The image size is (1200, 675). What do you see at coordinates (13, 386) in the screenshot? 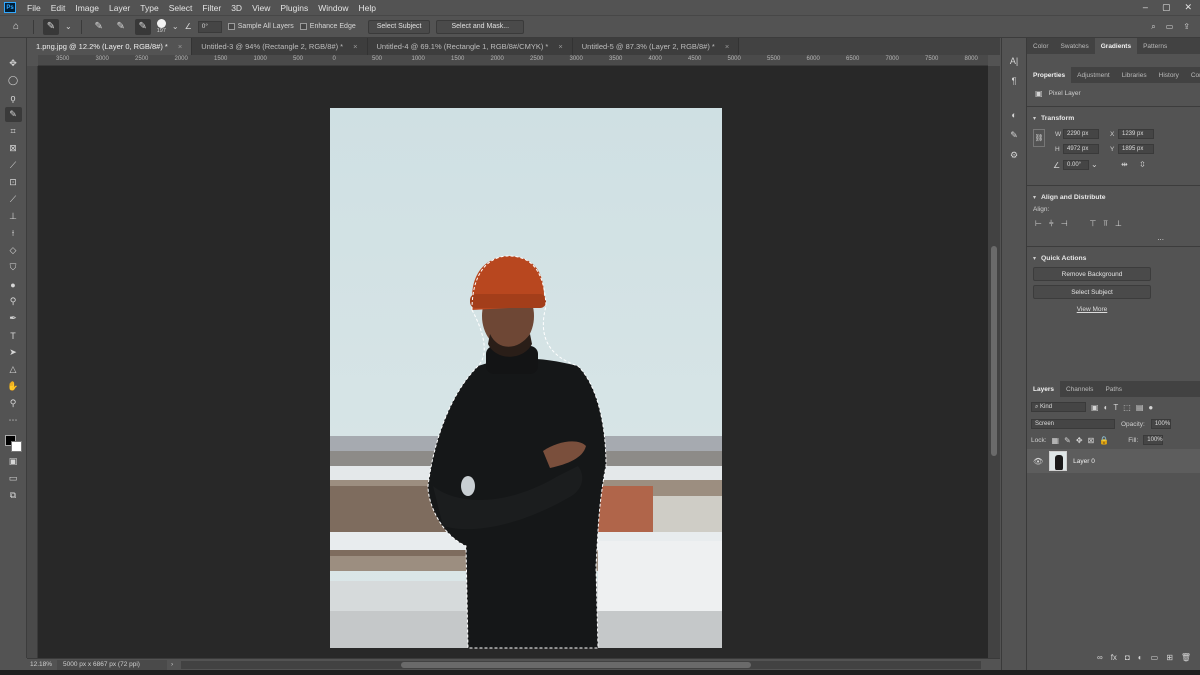
I see `hand-tool-icon: ✋` at bounding box center [13, 386].